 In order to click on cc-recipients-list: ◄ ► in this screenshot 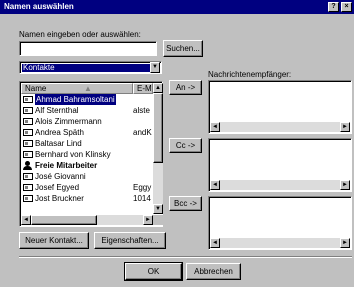, I will do `click(280, 165)`.